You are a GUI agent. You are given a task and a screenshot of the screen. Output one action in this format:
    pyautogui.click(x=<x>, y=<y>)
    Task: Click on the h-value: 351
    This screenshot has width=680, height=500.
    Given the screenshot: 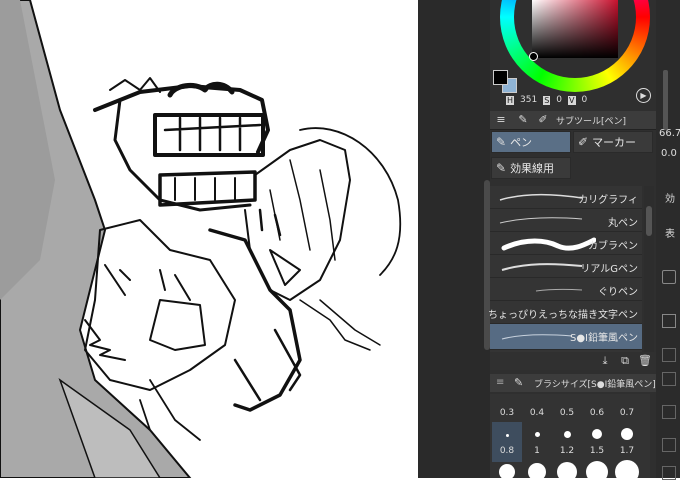 What is the action you would take?
    pyautogui.click(x=529, y=100)
    